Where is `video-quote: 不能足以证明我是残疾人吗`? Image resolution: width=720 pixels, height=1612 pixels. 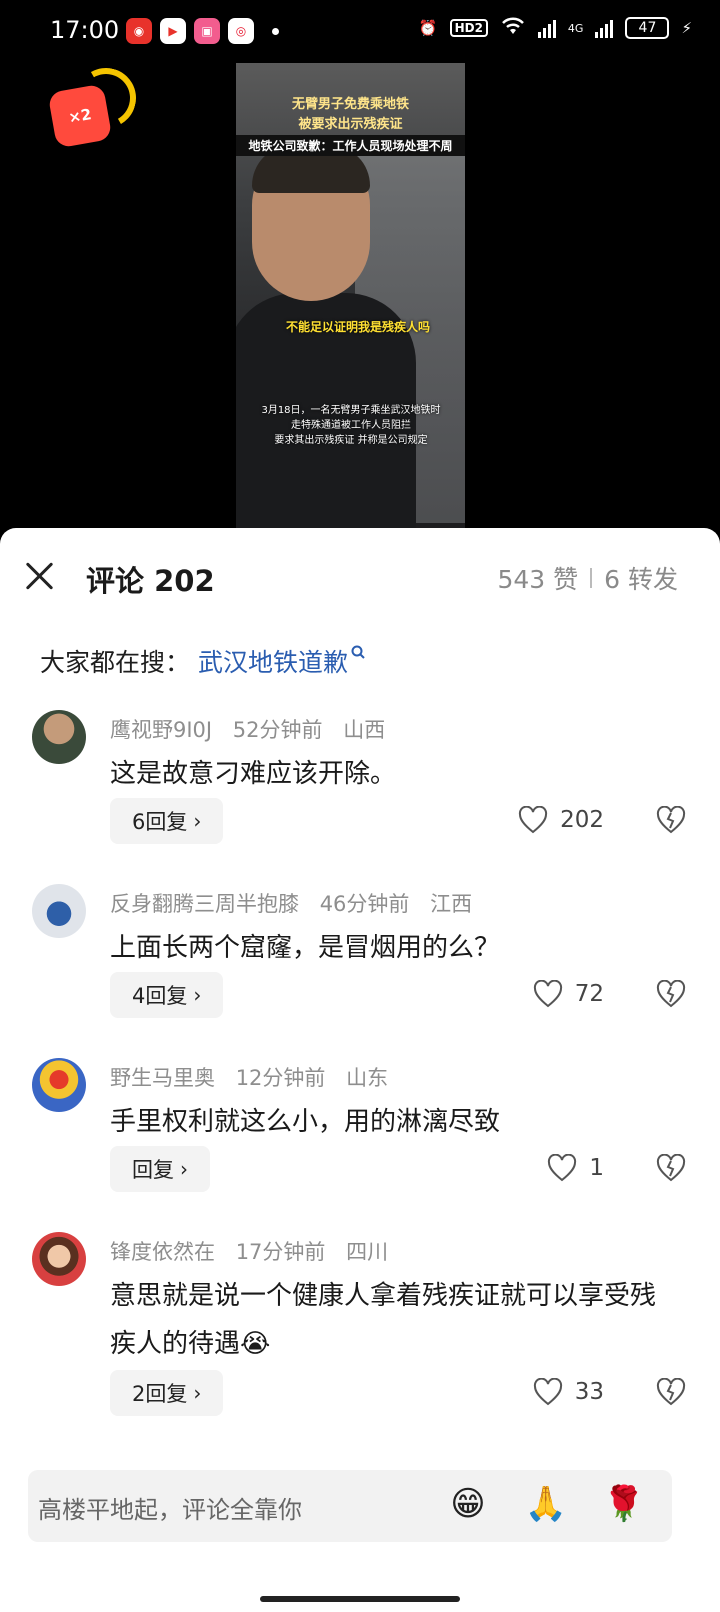
video-quote: 不能足以证明我是残疾人吗 is located at coordinates (358, 327).